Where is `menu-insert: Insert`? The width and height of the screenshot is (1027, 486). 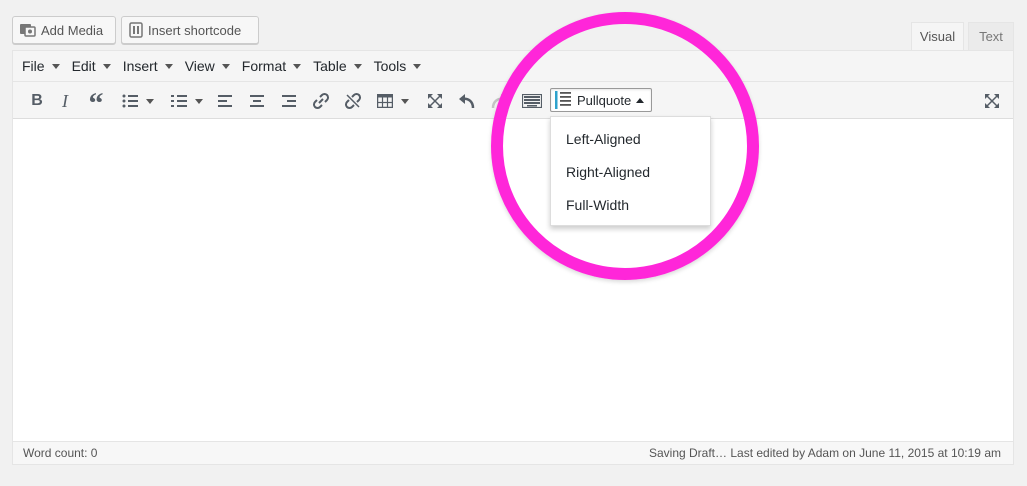 menu-insert: Insert is located at coordinates (148, 66).